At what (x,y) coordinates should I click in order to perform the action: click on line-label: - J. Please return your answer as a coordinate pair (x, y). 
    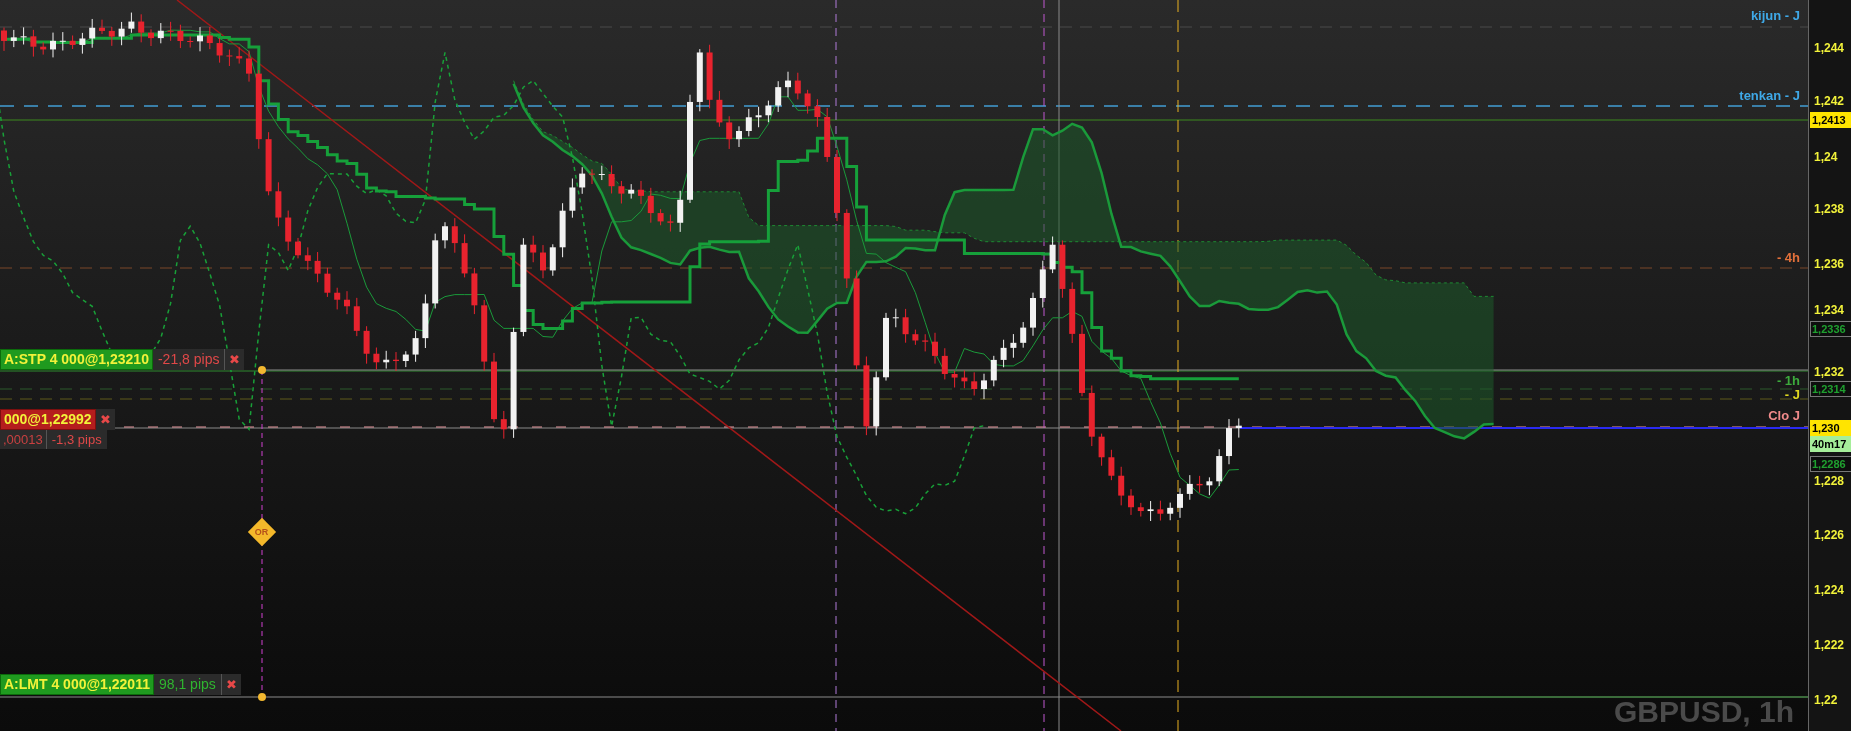
    Looking at the image, I should click on (1792, 395).